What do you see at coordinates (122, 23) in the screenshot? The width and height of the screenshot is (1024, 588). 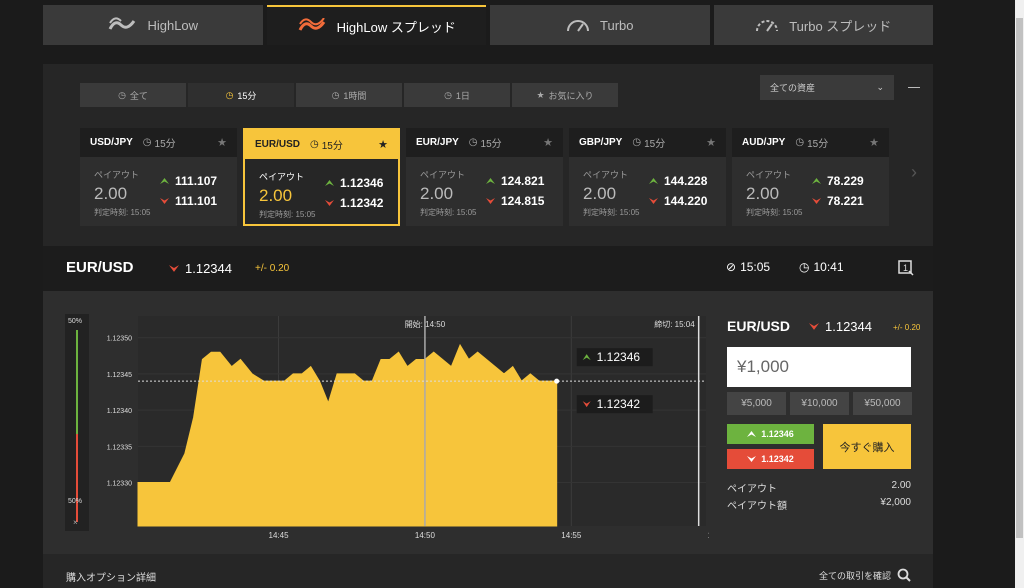 I see `highlow-icon` at bounding box center [122, 23].